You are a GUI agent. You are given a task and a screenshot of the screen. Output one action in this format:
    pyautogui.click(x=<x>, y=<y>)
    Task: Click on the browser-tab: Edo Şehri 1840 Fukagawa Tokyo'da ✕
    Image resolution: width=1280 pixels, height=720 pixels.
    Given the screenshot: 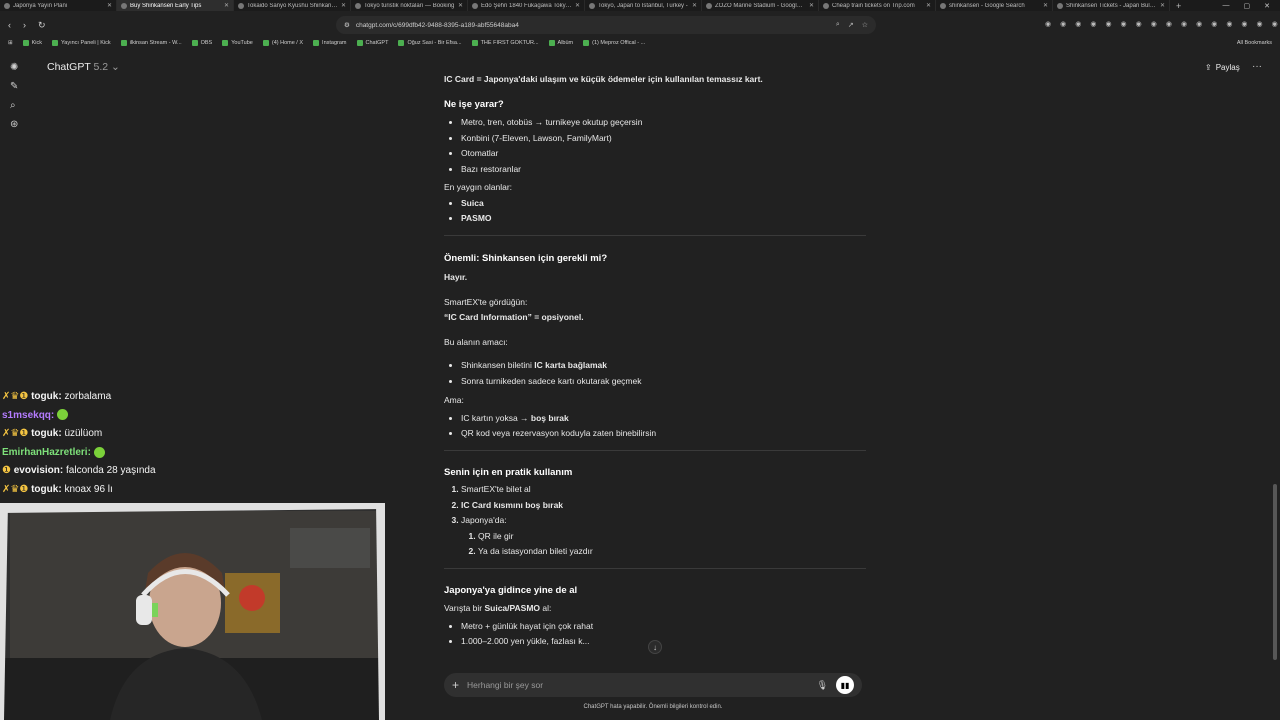 What is the action you would take?
    pyautogui.click(x=526, y=5)
    